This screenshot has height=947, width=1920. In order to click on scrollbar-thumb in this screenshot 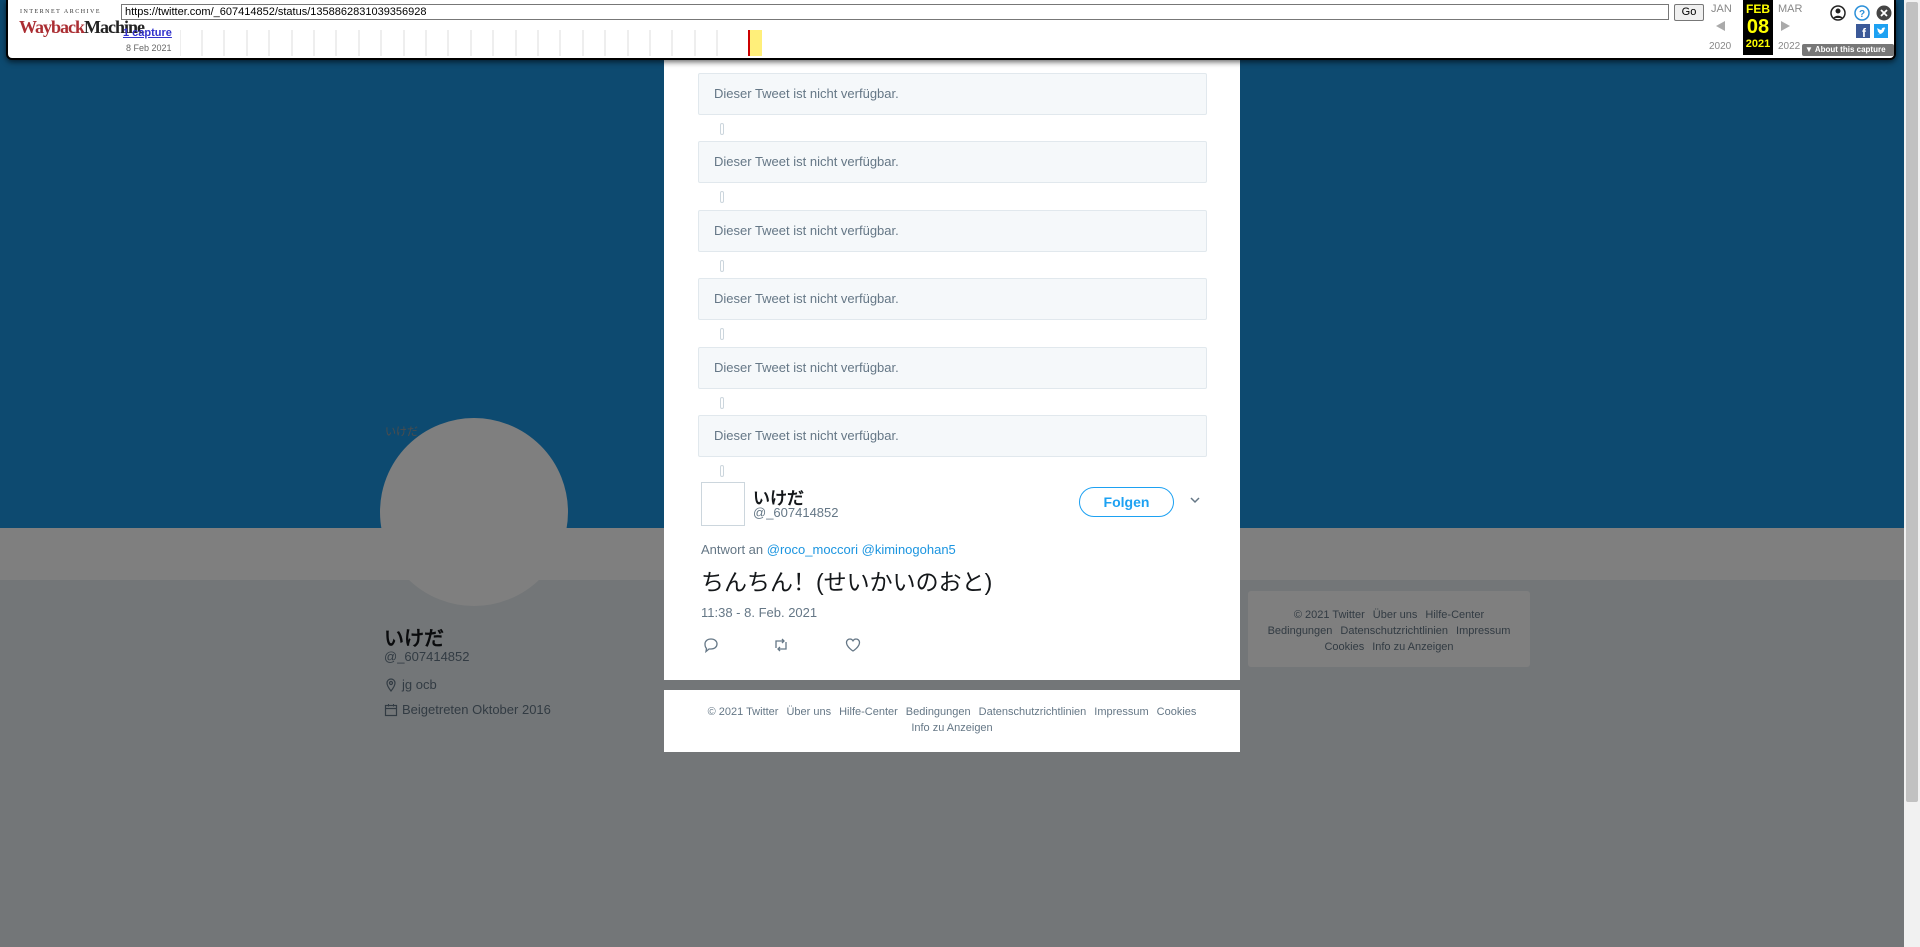, I will do `click(1912, 402)`.